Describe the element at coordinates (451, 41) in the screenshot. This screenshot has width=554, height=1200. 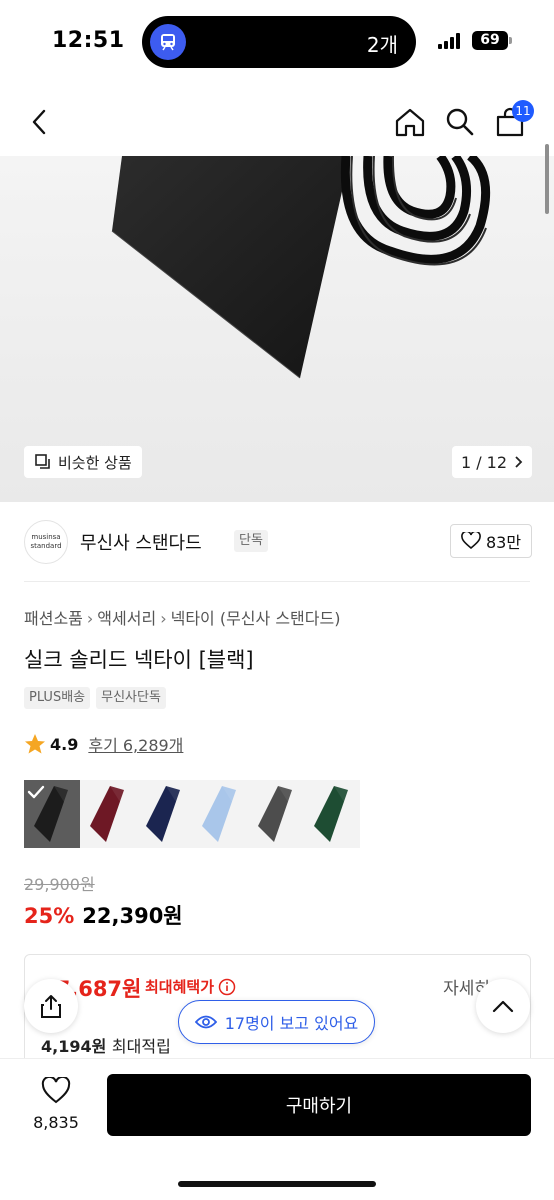
I see `signal-icon` at that location.